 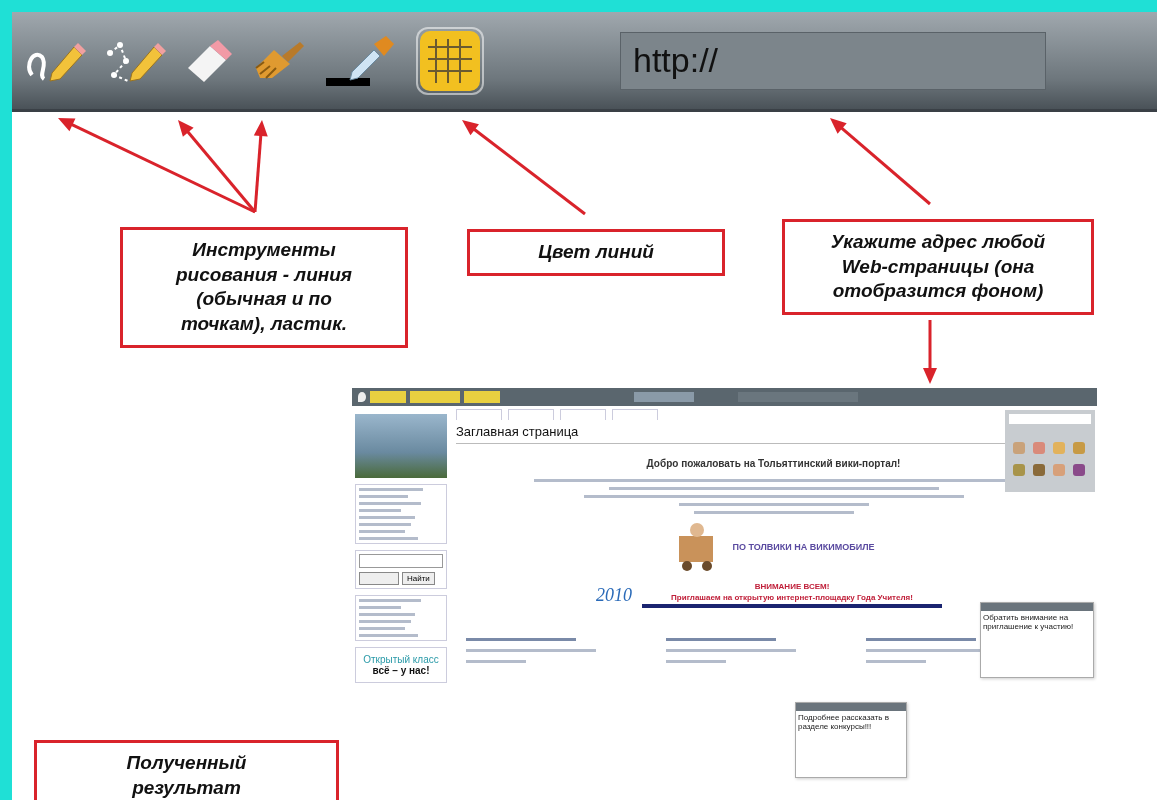 What do you see at coordinates (938, 267) in the screenshot?
I see `callout-label: Укажите адрес любой Web-страницы (она отобразится фоном)` at bounding box center [938, 267].